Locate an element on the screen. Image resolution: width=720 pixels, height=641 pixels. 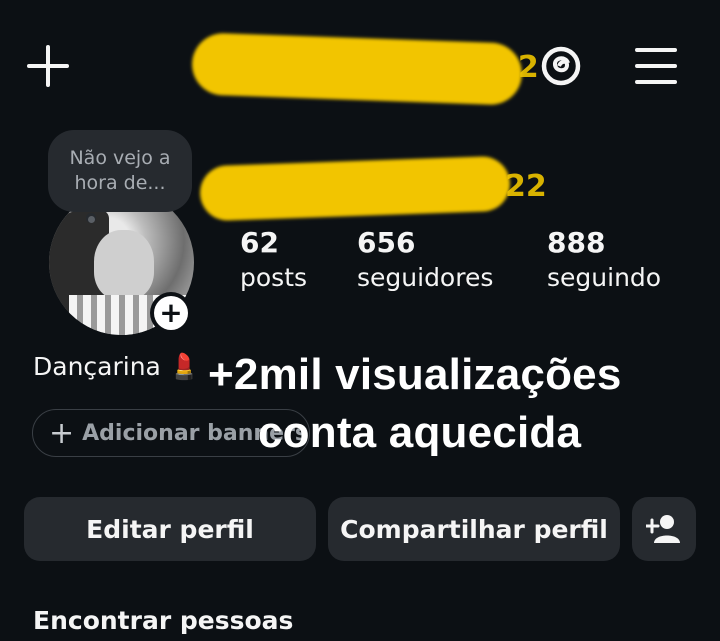
edit-profile-label: Editar perfil is located at coordinates (170, 529).